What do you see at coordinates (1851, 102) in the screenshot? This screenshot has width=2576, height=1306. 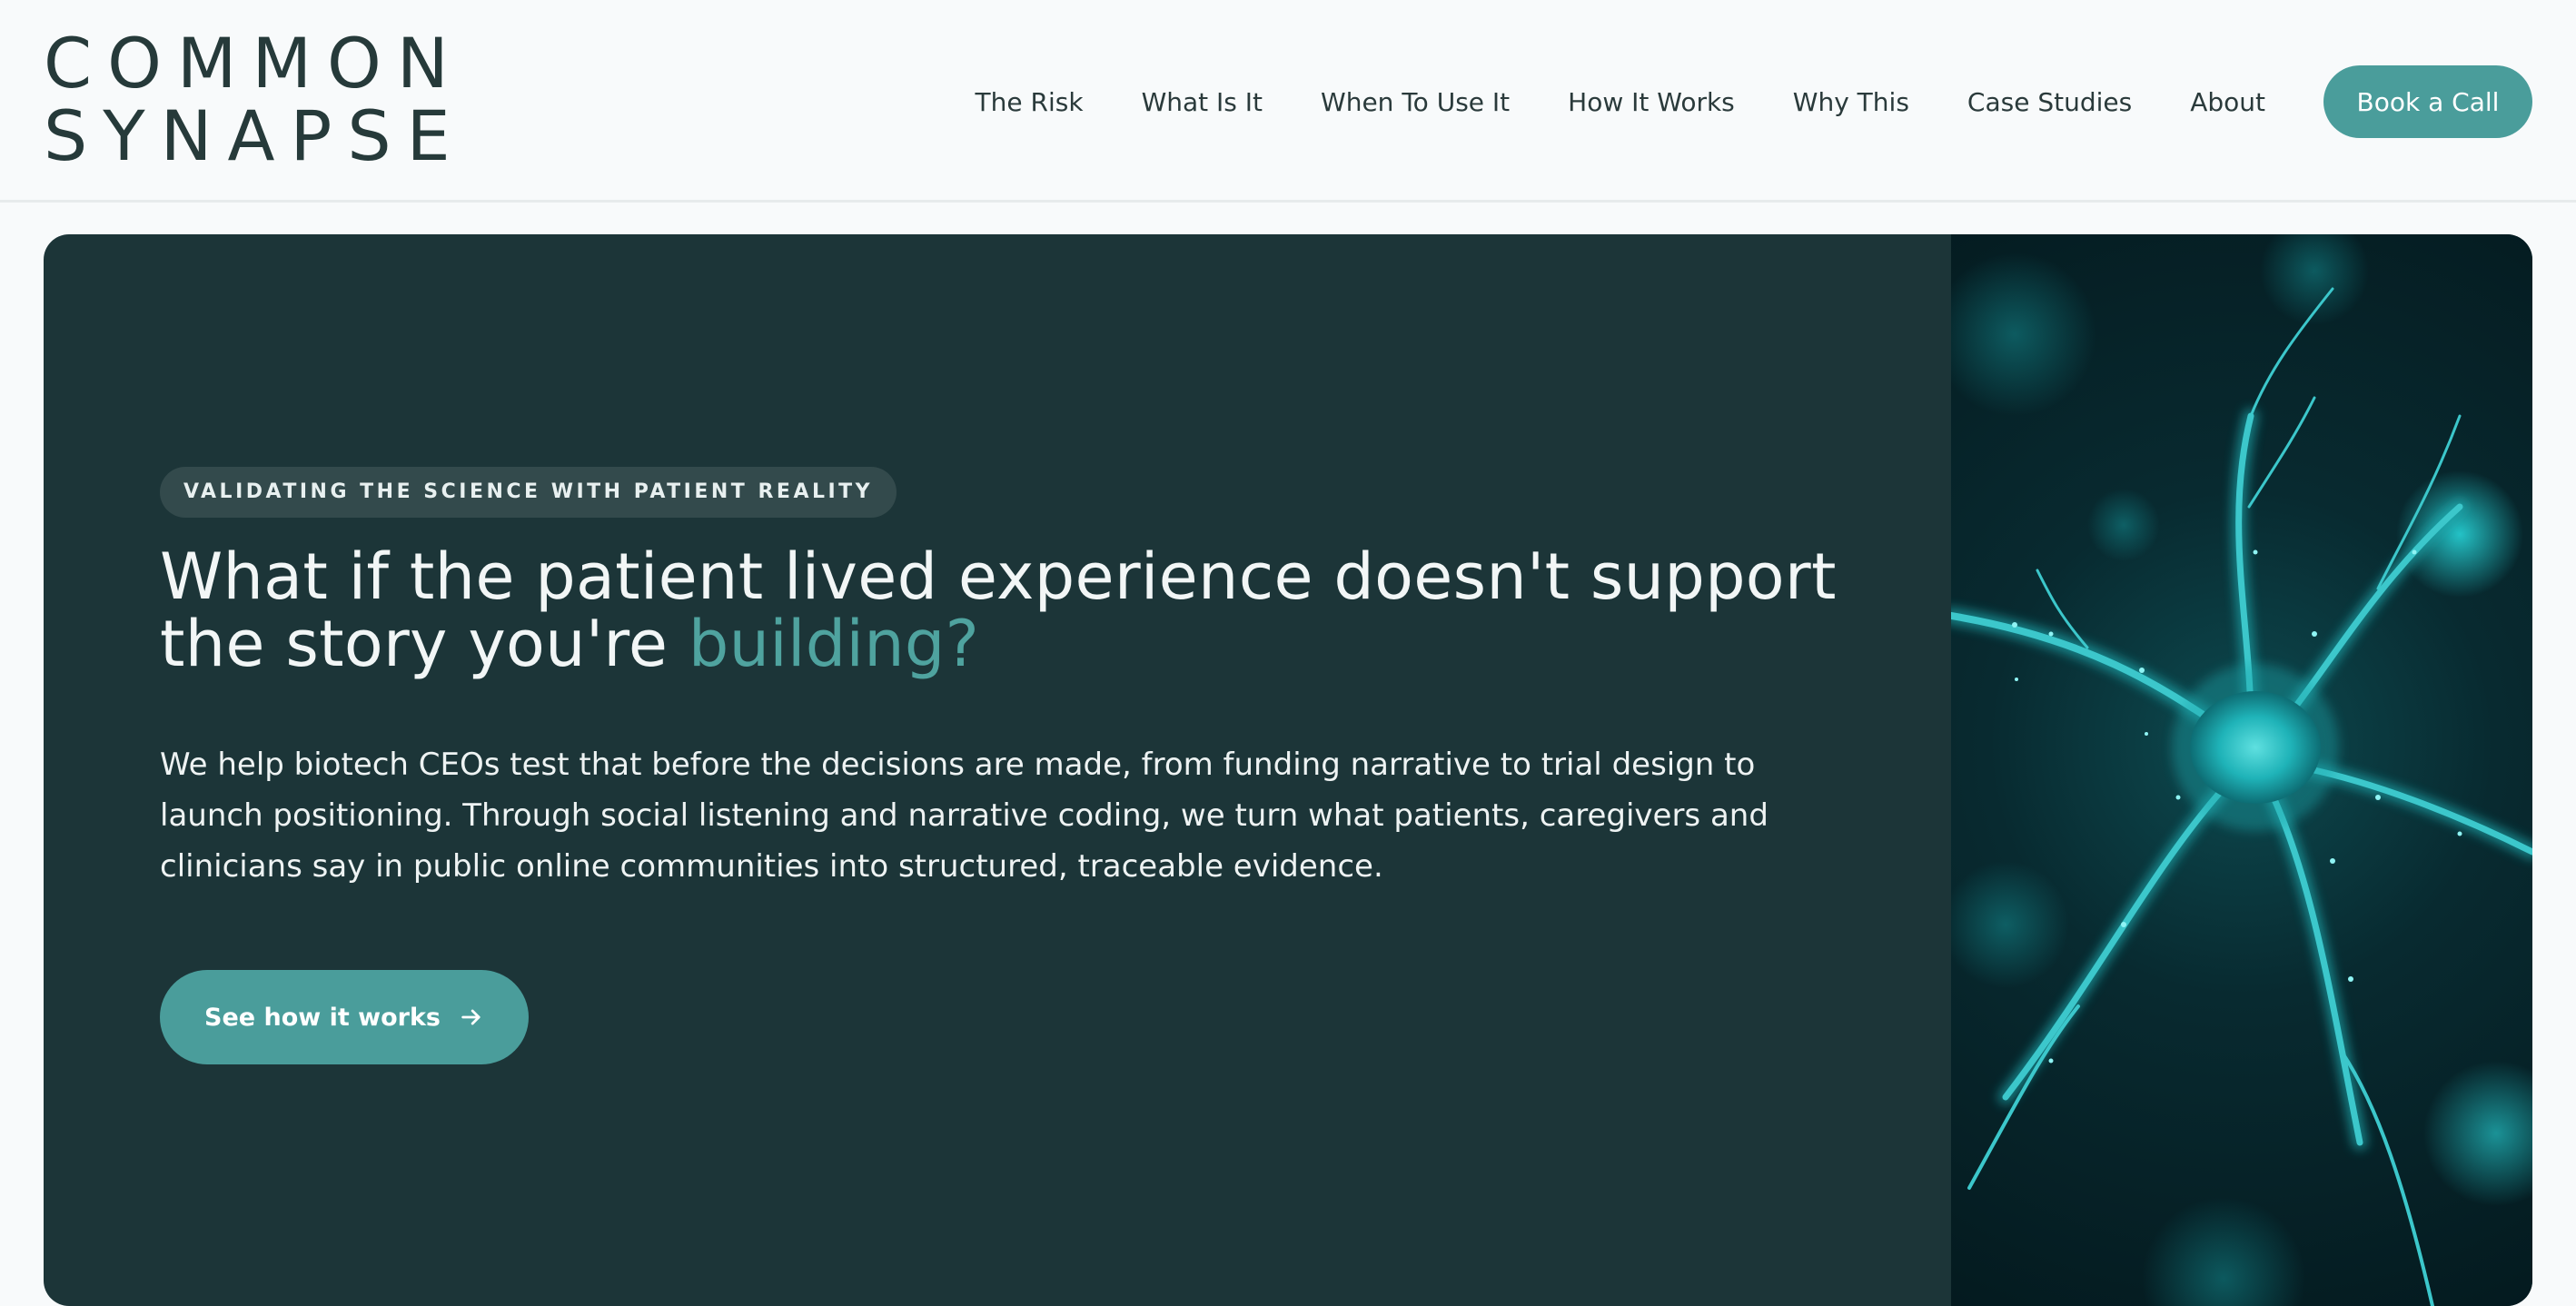 I see `nav-link-why-this: Why This` at bounding box center [1851, 102].